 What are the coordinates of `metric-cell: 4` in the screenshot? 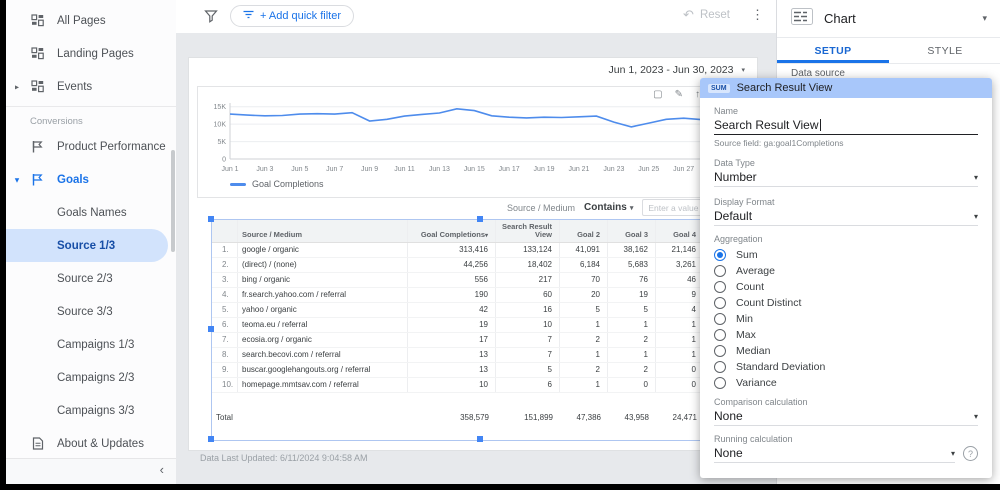 It's located at (680, 310).